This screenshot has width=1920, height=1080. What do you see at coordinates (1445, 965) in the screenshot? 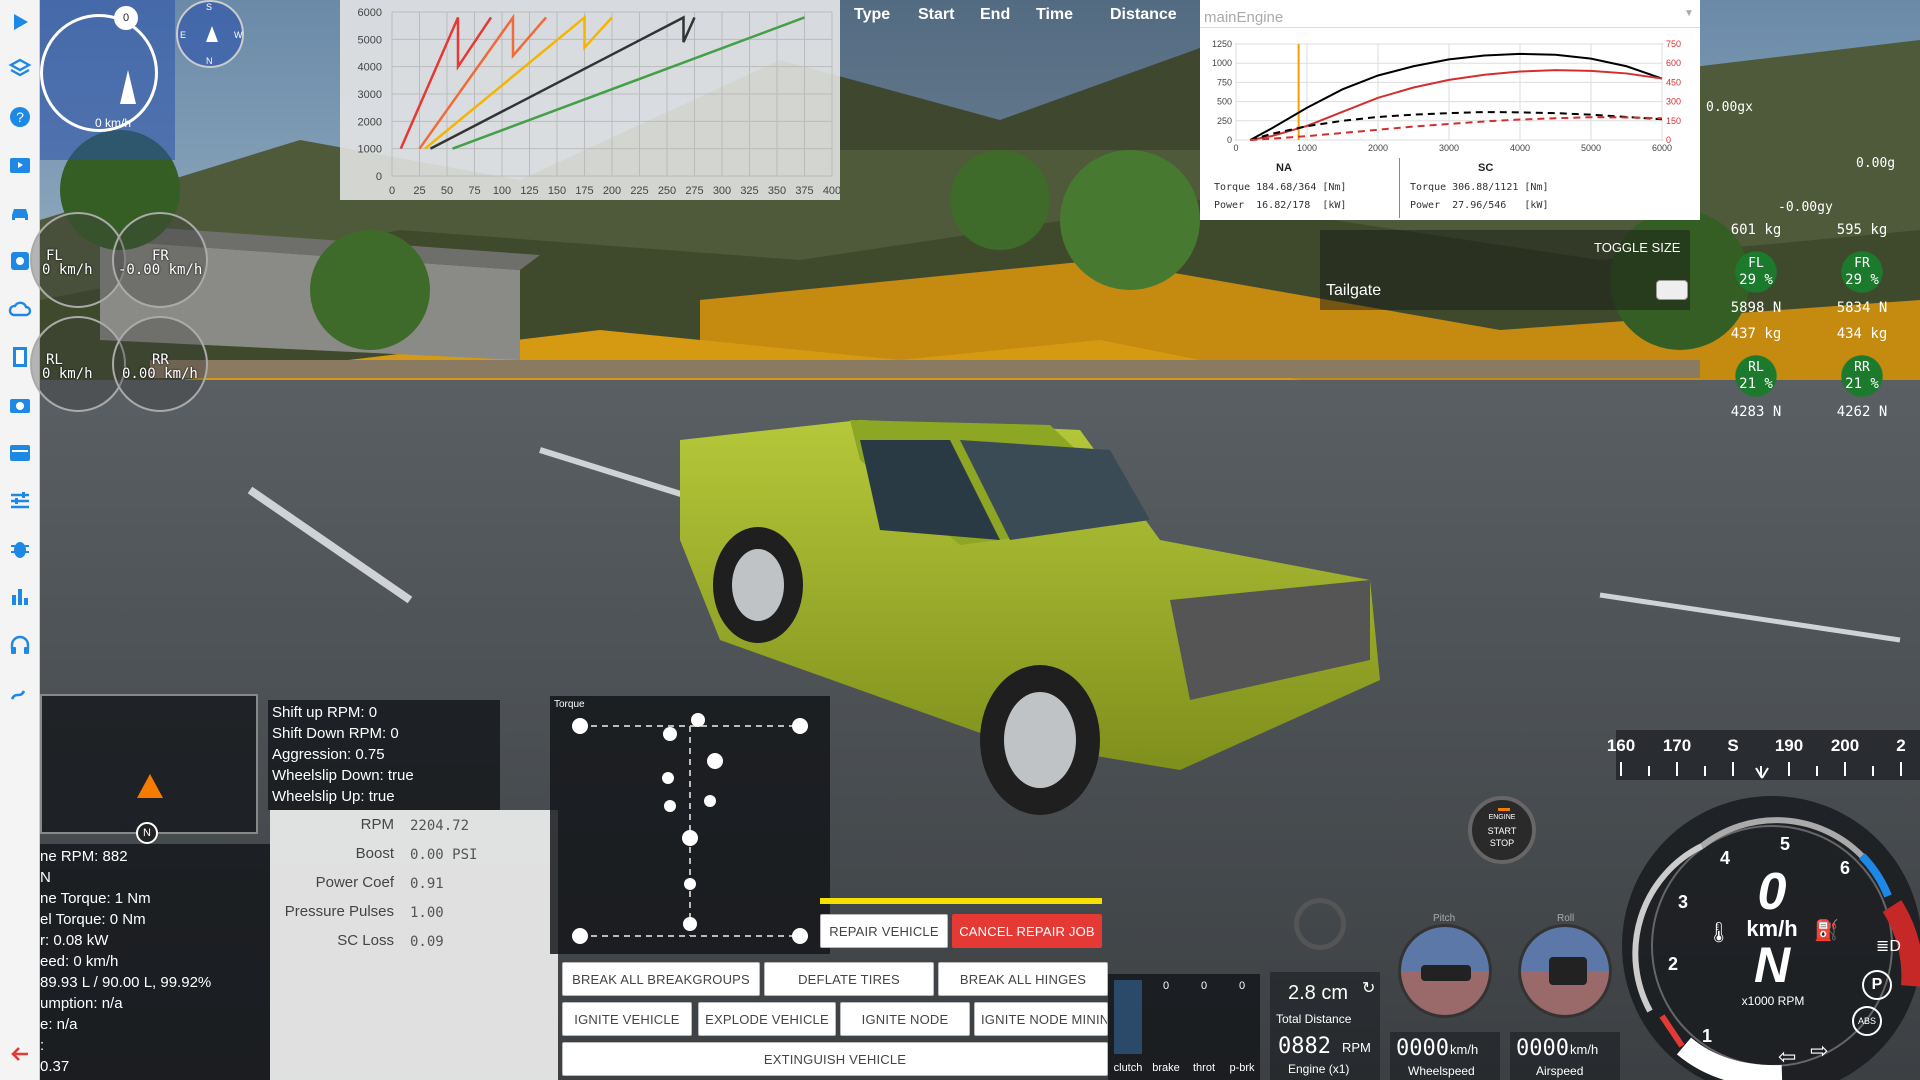
I see `pitch-gauge: Pitch` at bounding box center [1445, 965].